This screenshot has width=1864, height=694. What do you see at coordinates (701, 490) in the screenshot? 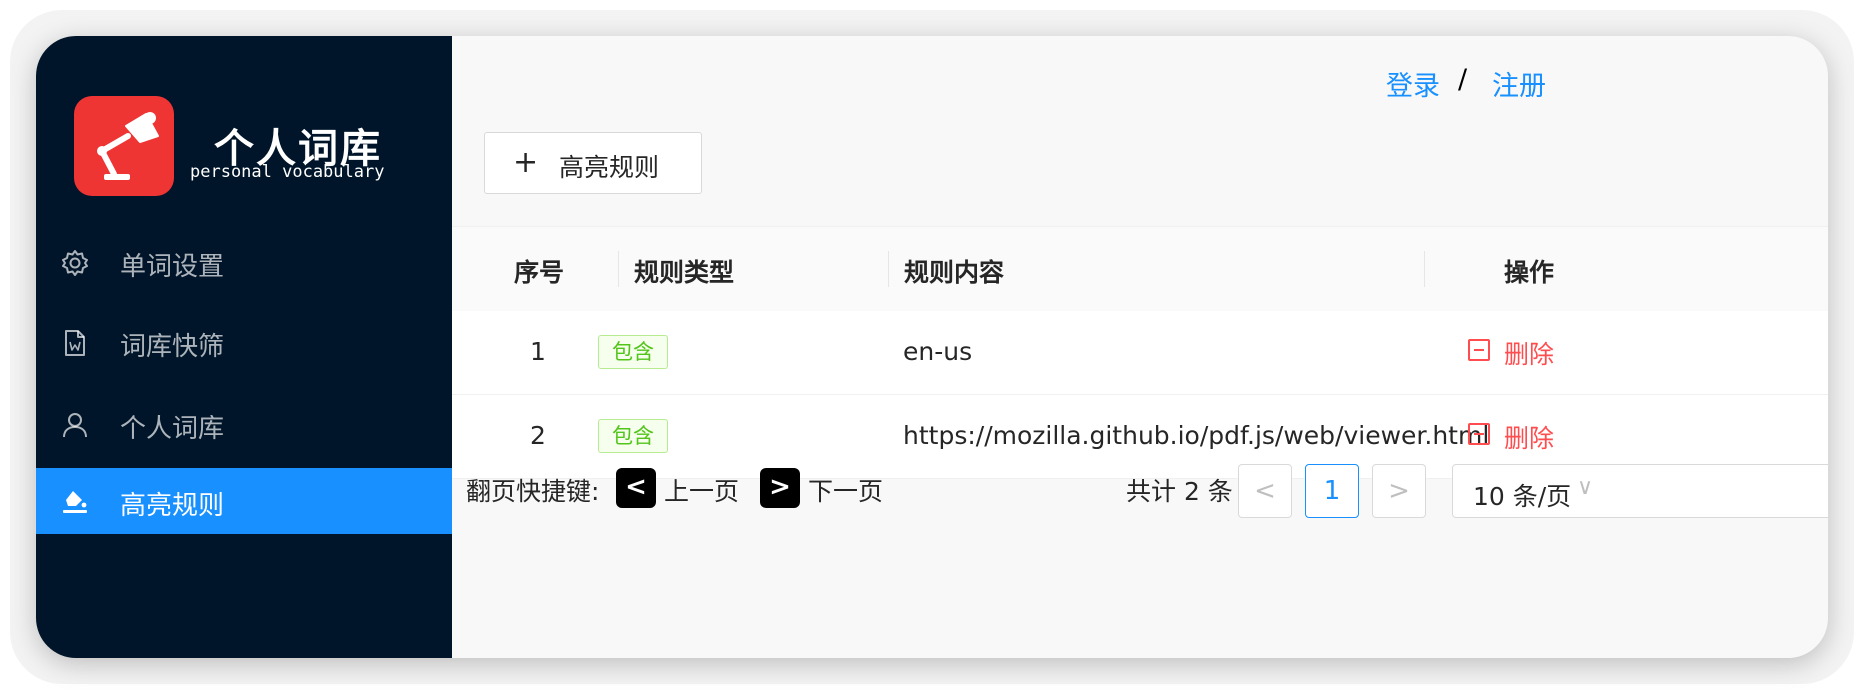
I see `prev-page-shortcut: 上一页` at bounding box center [701, 490].